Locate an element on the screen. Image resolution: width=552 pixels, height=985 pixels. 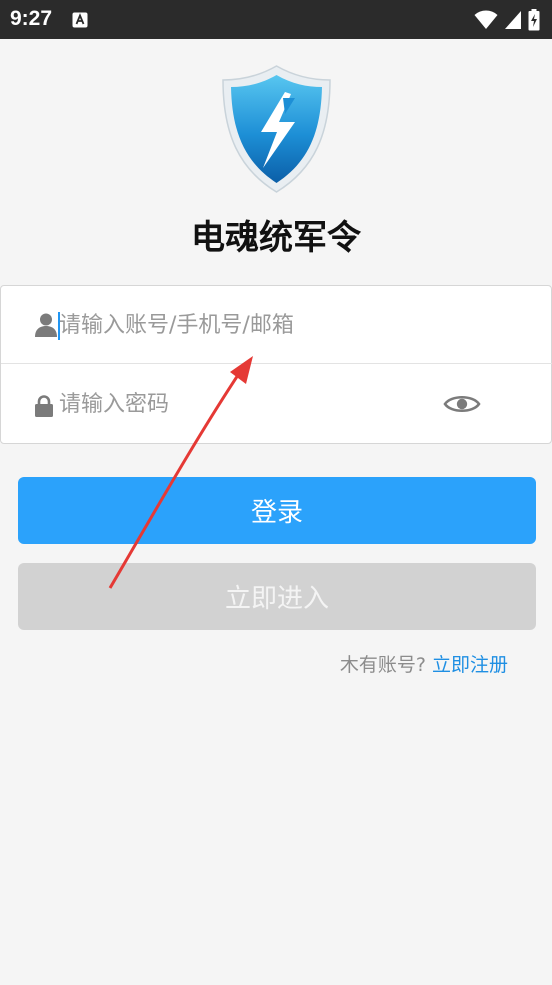
lock-icon is located at coordinates (44, 406).